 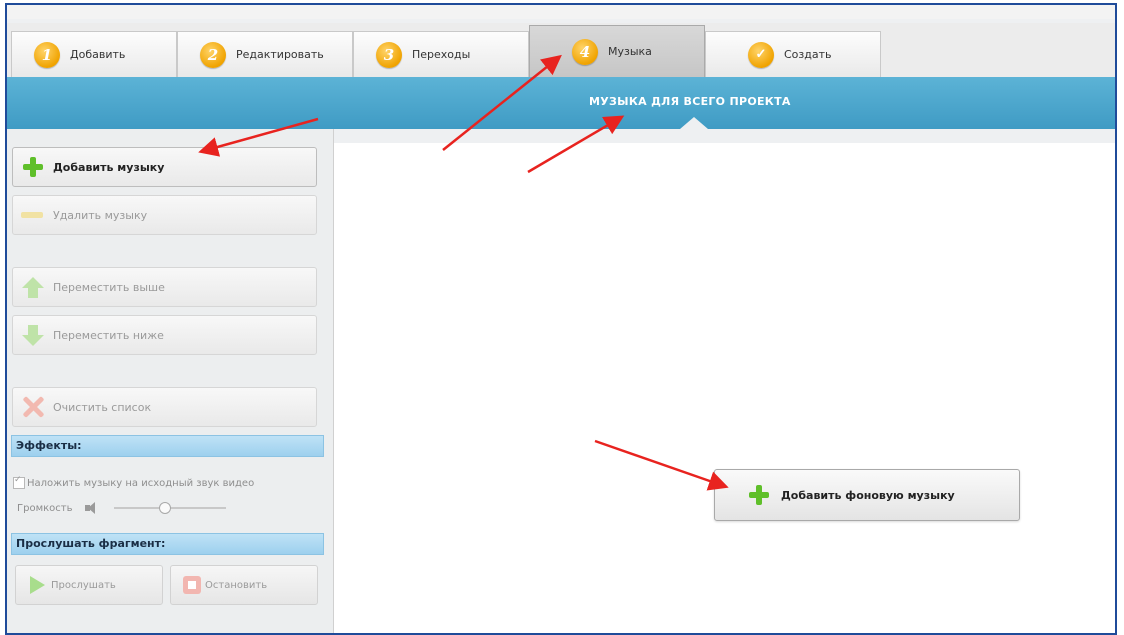 I want to click on tab-music: 4 Музыка, so click(x=617, y=51).